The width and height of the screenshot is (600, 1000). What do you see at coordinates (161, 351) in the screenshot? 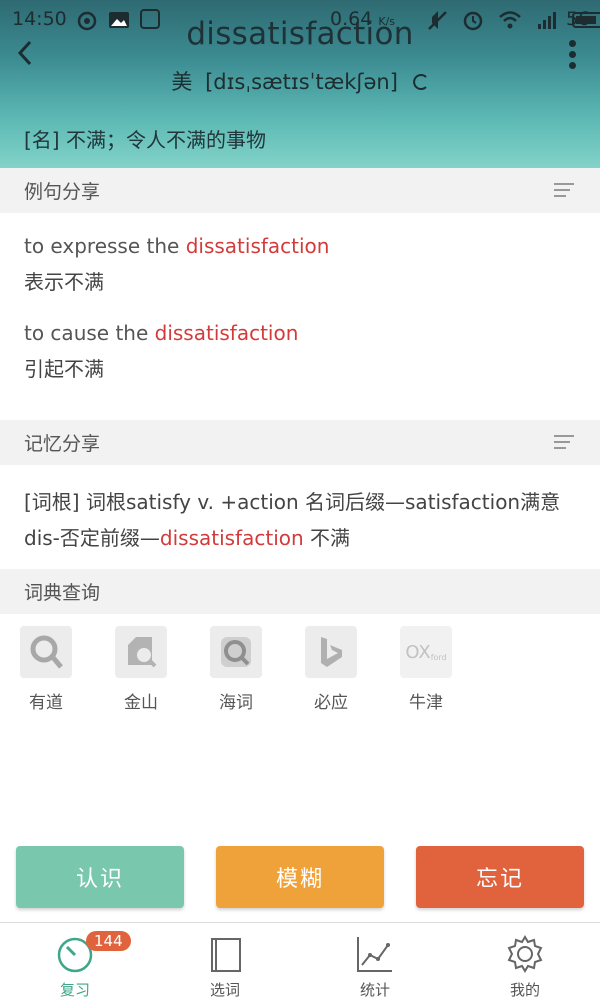
I see `example-sentence: to cause the dissatisfaction 引起不满` at bounding box center [161, 351].